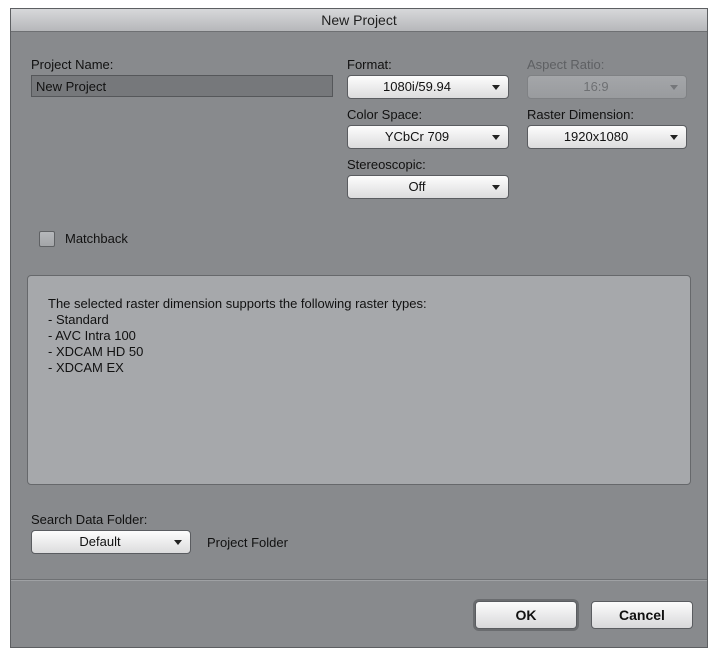 Image resolution: width=712 pixels, height=653 pixels. Describe the element at coordinates (596, 86) in the screenshot. I see `aspect-ratio-value: 16:9` at that location.